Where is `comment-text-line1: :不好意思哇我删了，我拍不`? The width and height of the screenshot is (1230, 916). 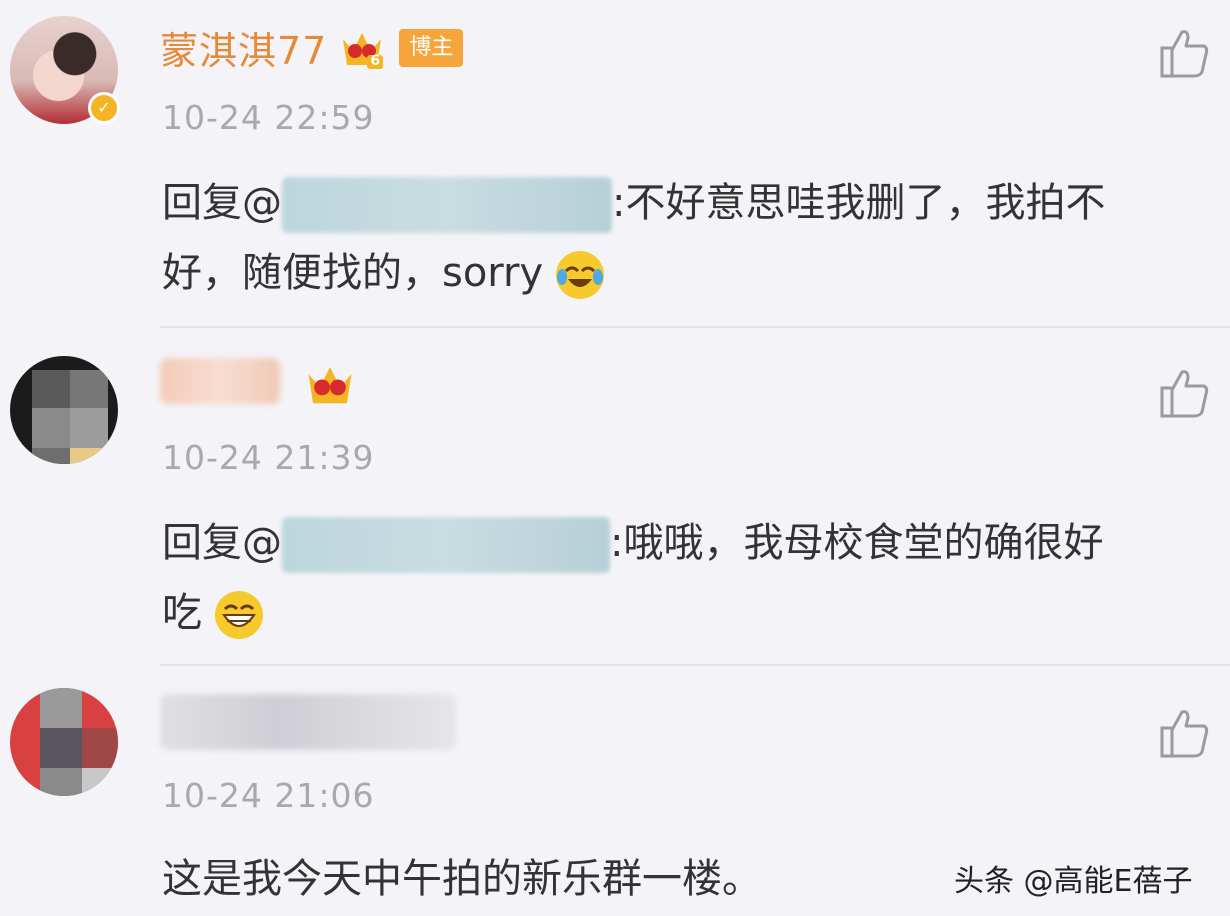
comment-text-line1: :不好意思哇我删了，我拍不 is located at coordinates (859, 203).